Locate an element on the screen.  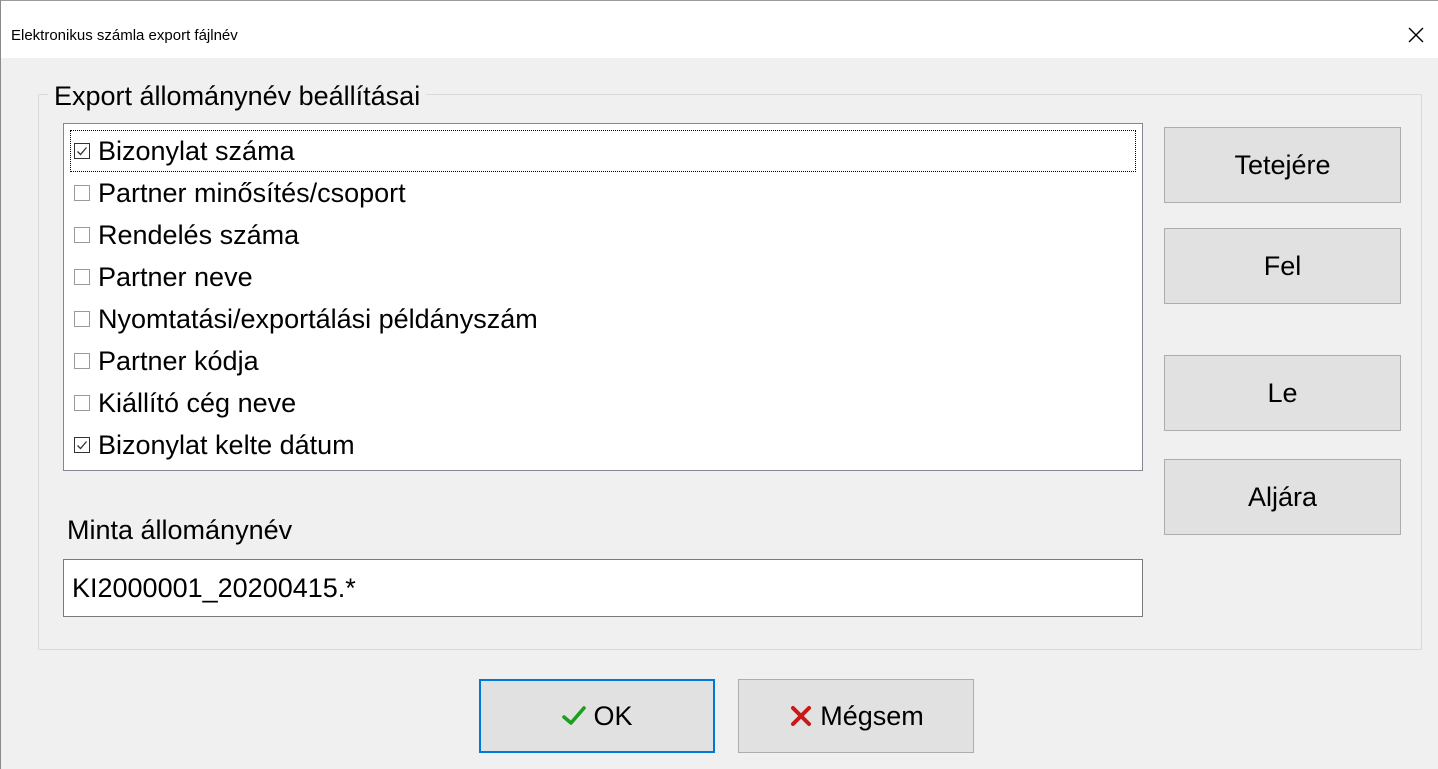
list-item-label: Bizonylat kelte dátum is located at coordinates (226, 445).